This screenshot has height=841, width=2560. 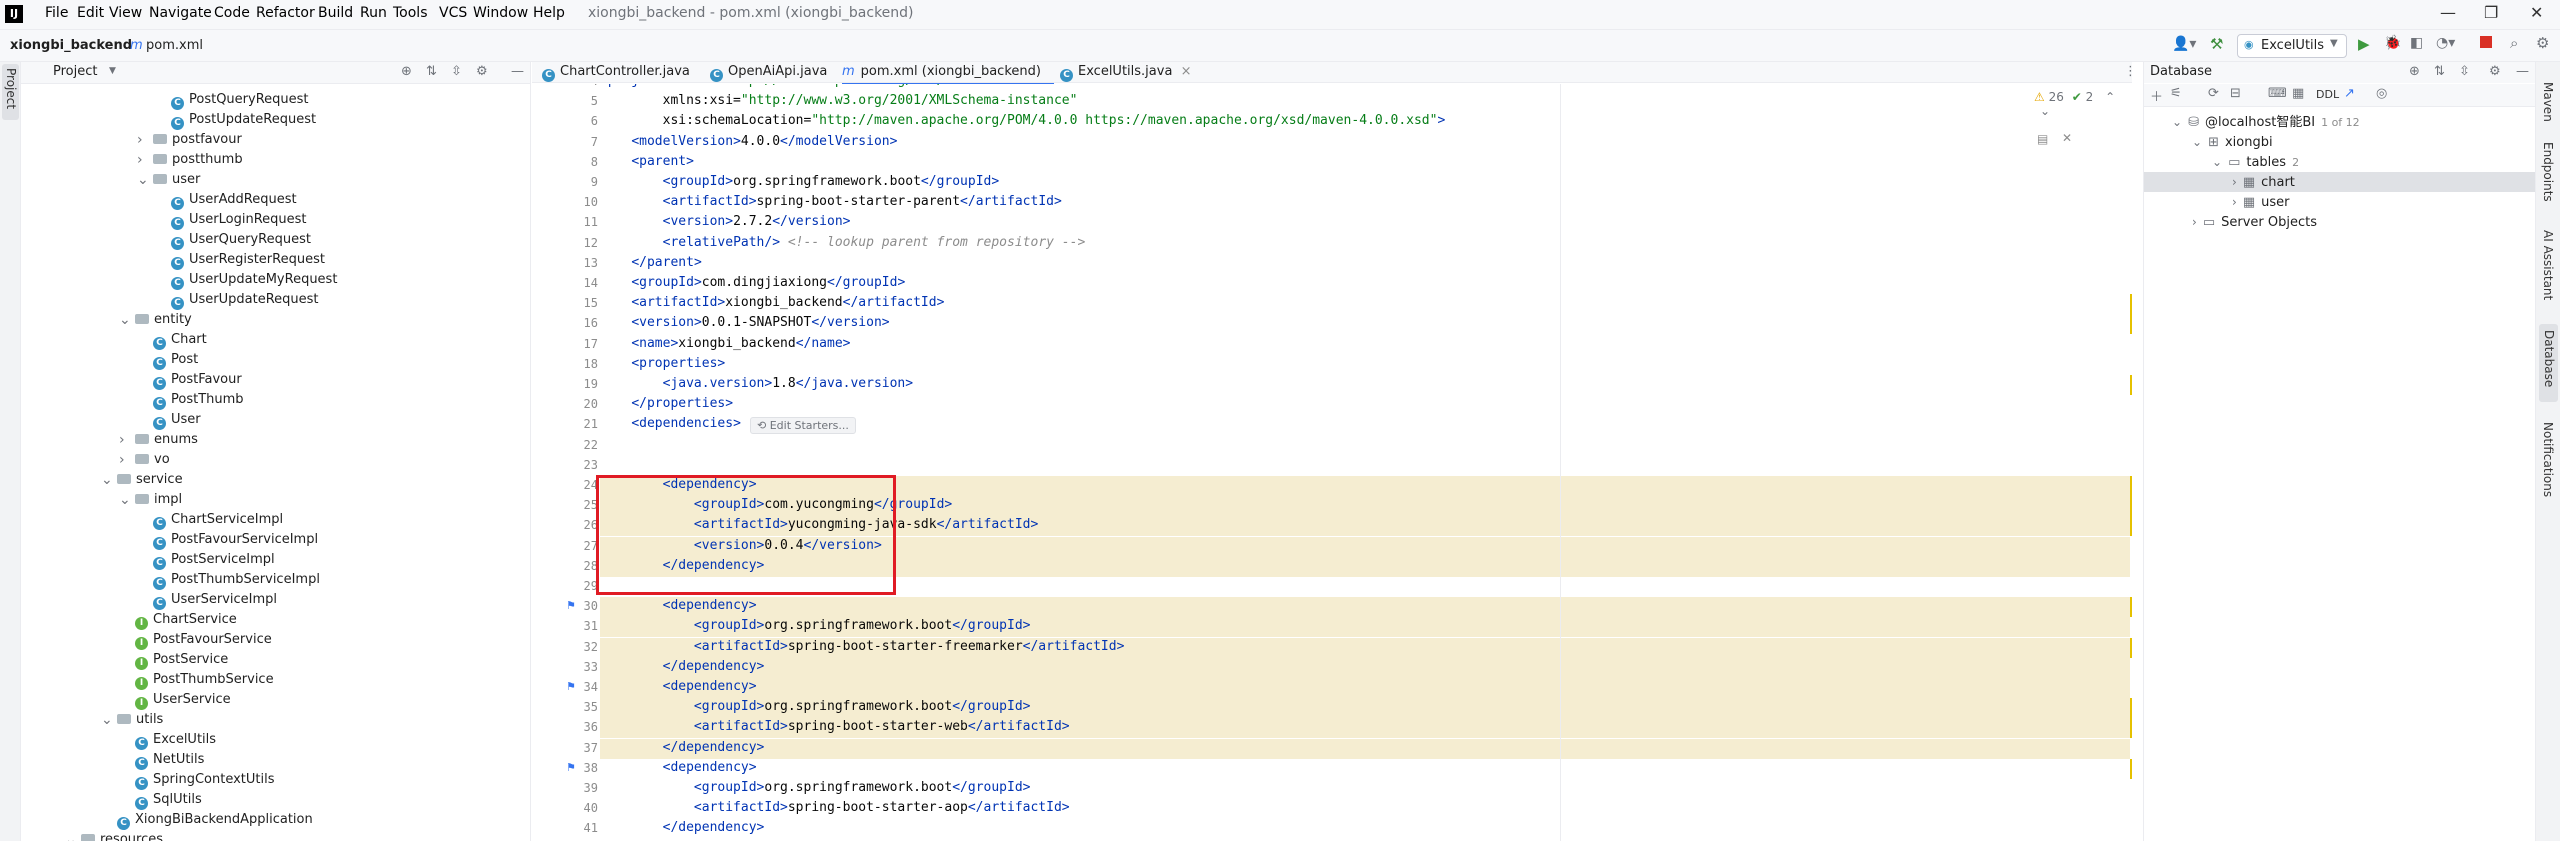 I want to click on expand-all-icon: ⇳, so click(x=2464, y=71).